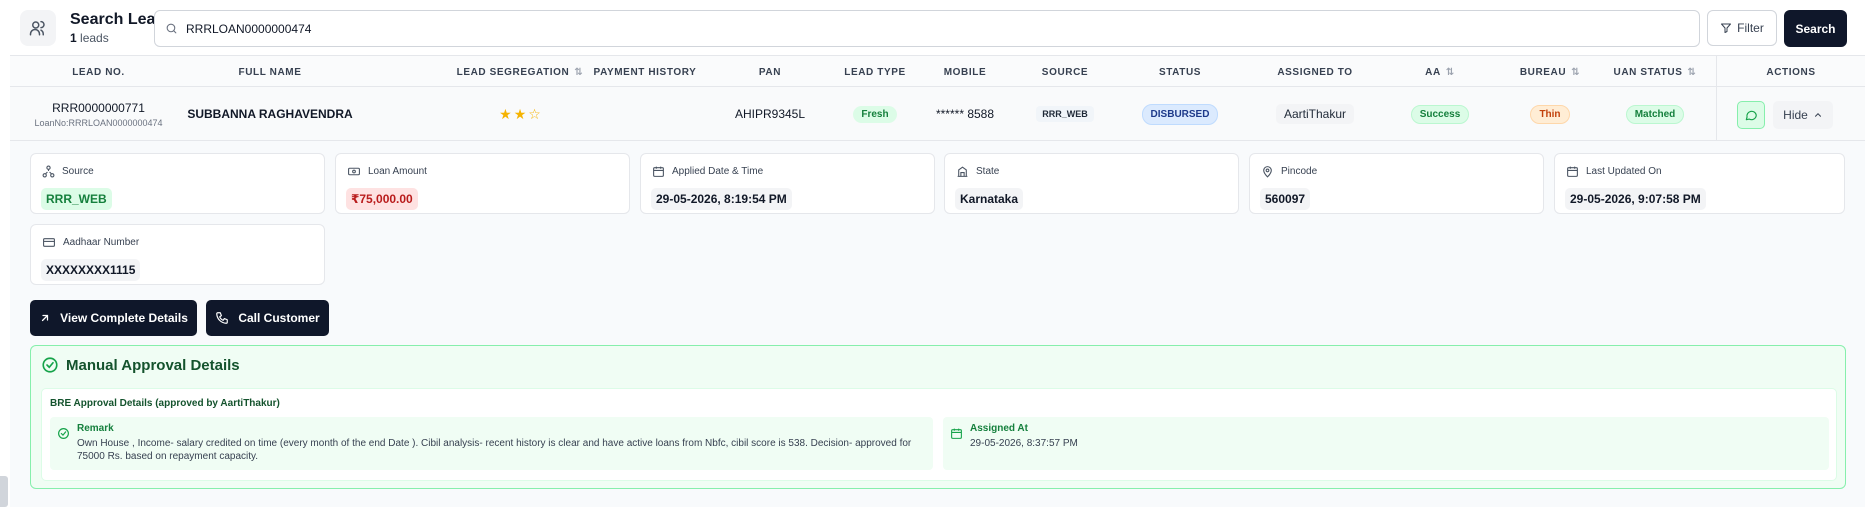 The width and height of the screenshot is (1875, 507). Describe the element at coordinates (222, 318) in the screenshot. I see `phone-icon` at that location.